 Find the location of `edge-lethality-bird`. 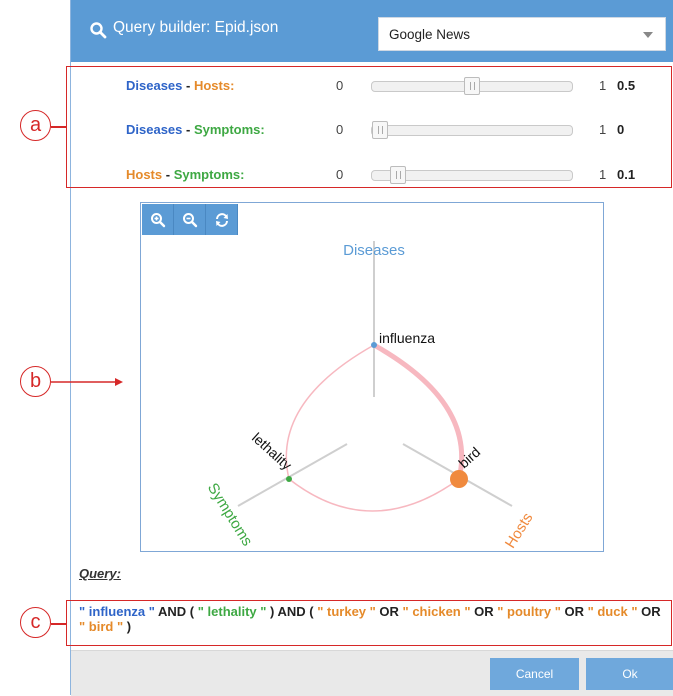

edge-lethality-bird is located at coordinates (374, 495).